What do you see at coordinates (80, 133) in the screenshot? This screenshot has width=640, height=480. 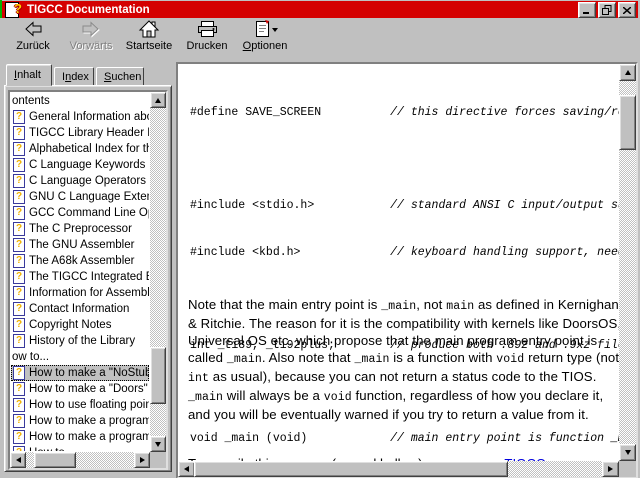 I see `tree-item: ? TIGCC Library Header Fil` at bounding box center [80, 133].